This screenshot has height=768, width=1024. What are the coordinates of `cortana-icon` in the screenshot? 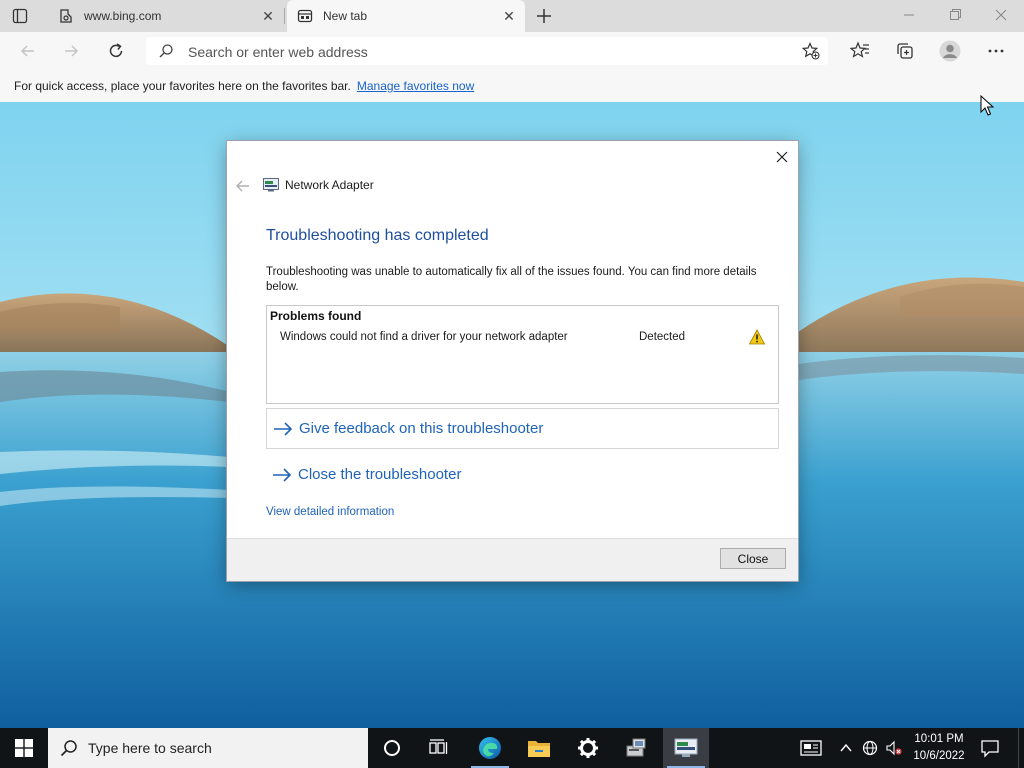 It's located at (392, 748).